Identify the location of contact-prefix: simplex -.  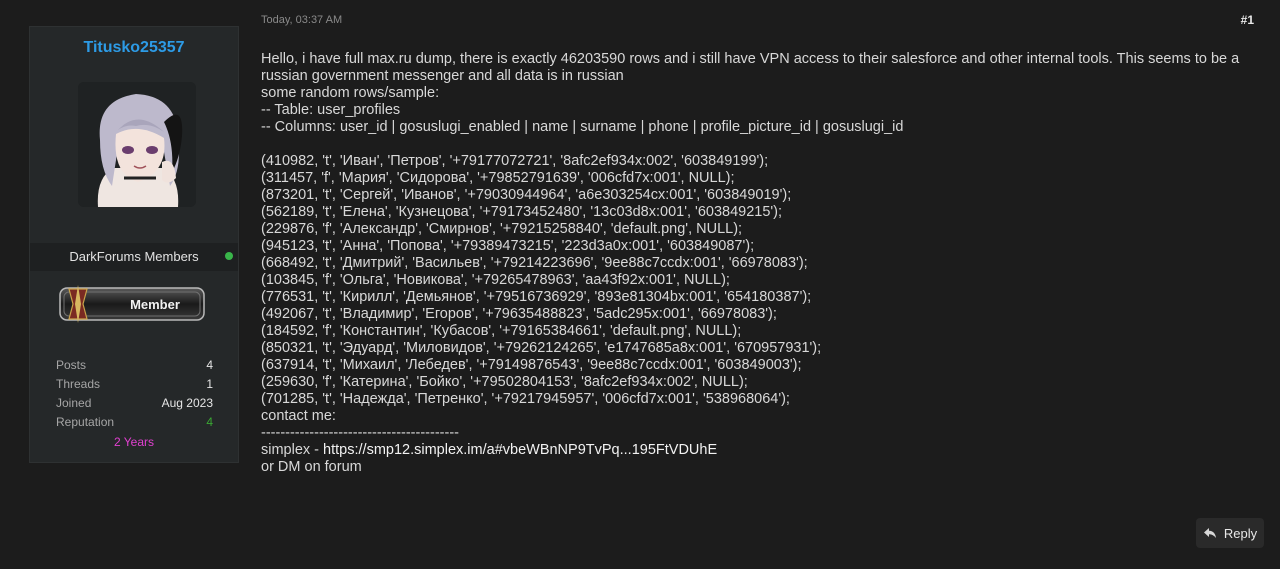
(292, 450).